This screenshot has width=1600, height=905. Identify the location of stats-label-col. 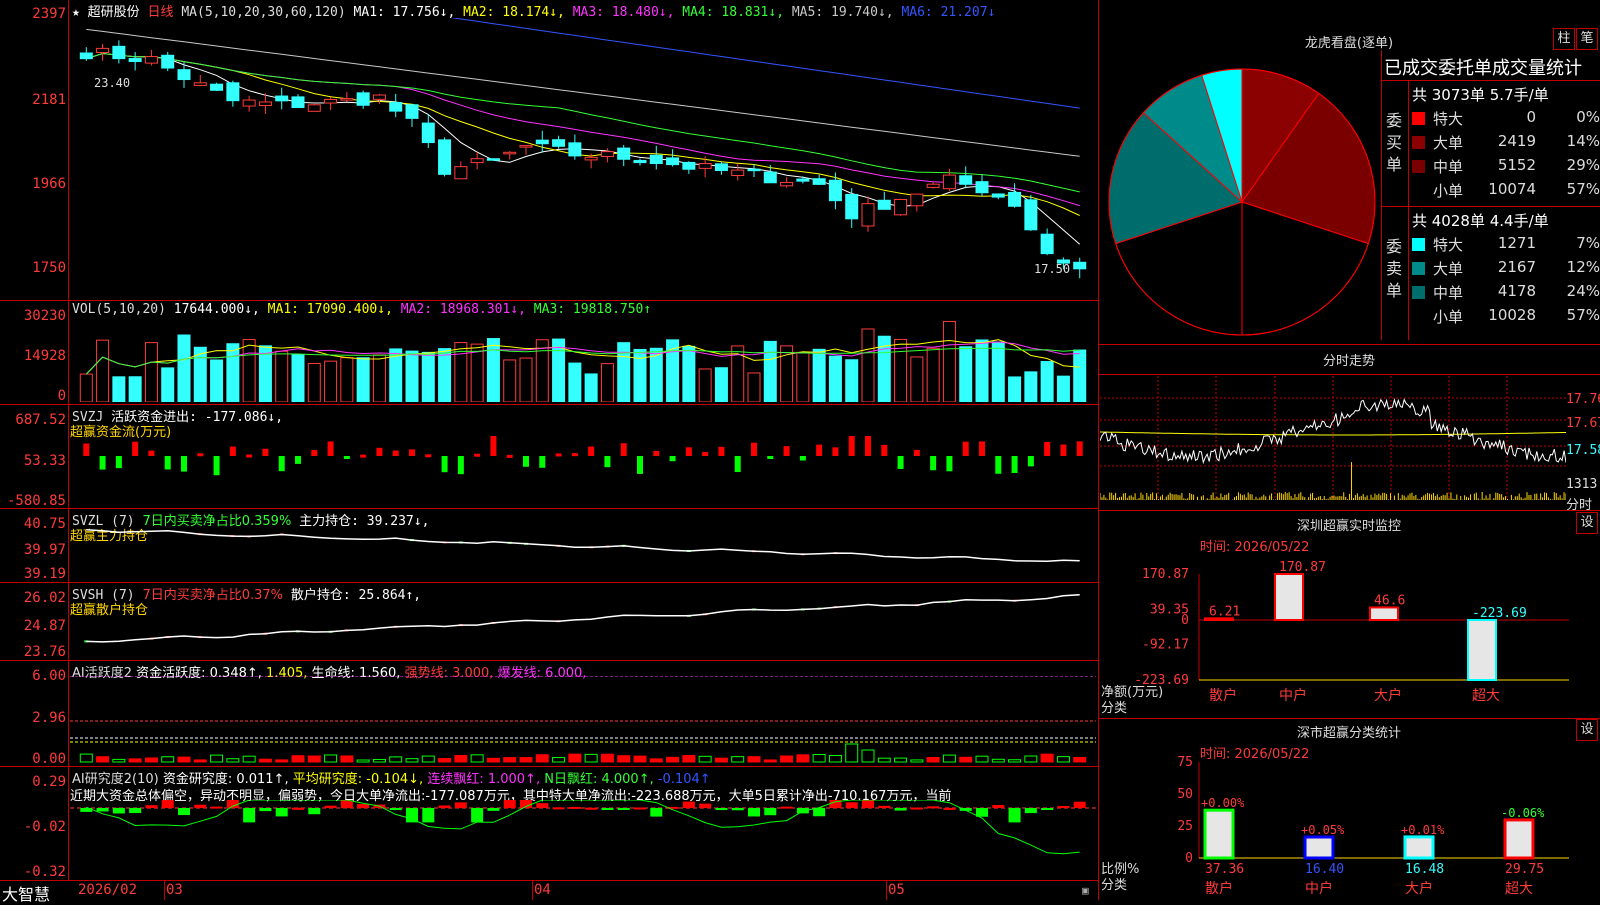
(1408, 210).